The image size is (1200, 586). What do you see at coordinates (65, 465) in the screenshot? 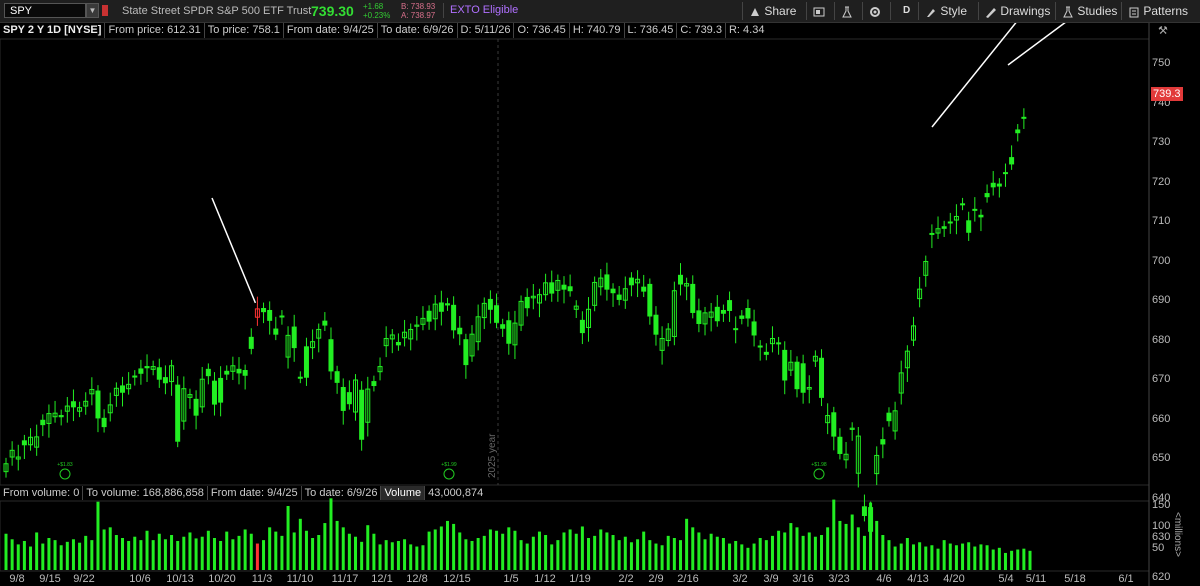
I see `dividend-amount: +$1.83` at bounding box center [65, 465].